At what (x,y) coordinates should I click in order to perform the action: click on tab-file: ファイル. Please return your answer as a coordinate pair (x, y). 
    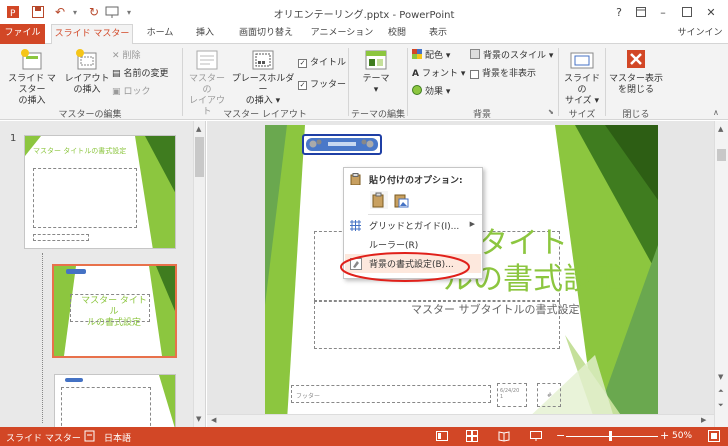
    Looking at the image, I should click on (22, 34).